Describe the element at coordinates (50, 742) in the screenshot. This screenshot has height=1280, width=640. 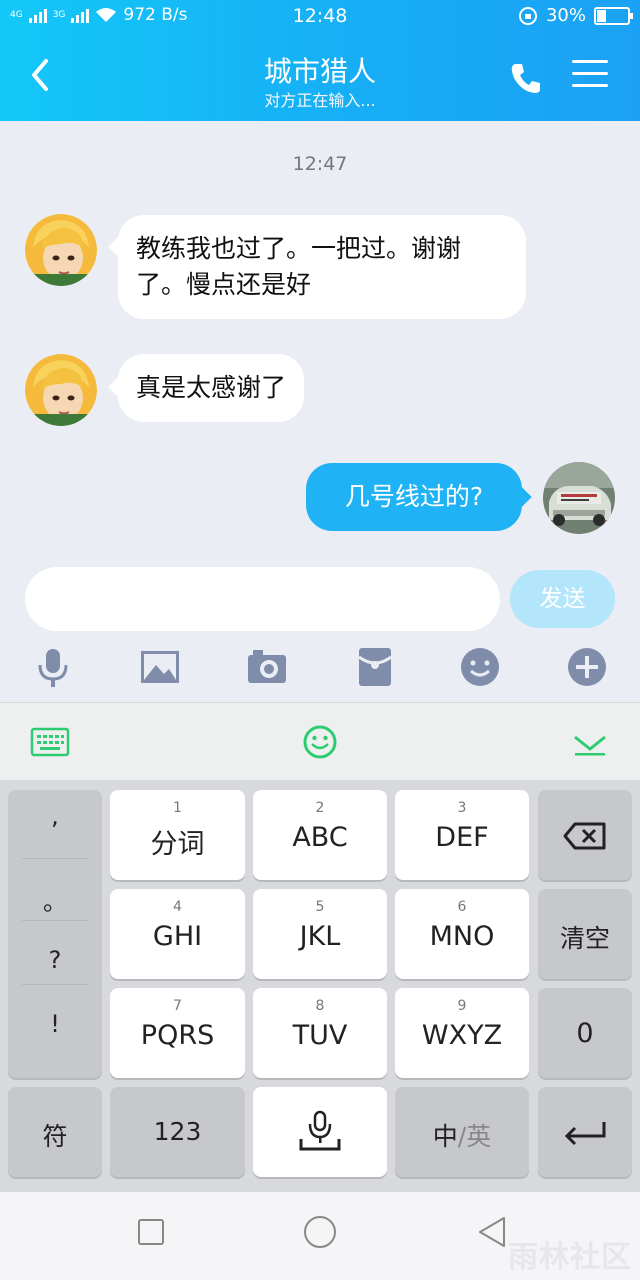
I see `keyboard-icon` at that location.